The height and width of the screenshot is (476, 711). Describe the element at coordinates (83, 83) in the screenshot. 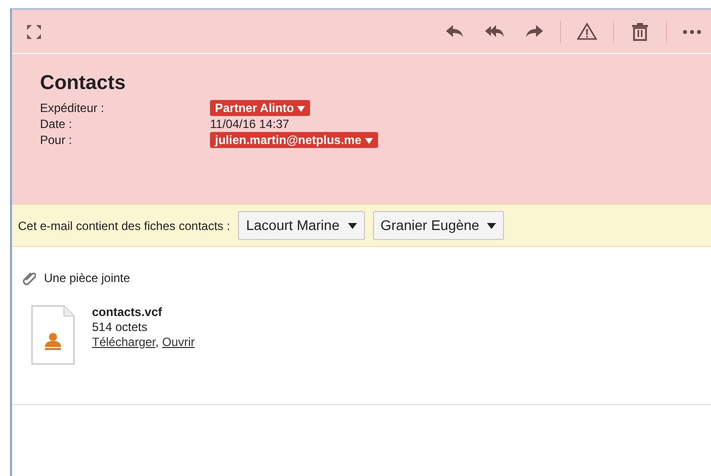

I see `email-subject: Contacts` at that location.